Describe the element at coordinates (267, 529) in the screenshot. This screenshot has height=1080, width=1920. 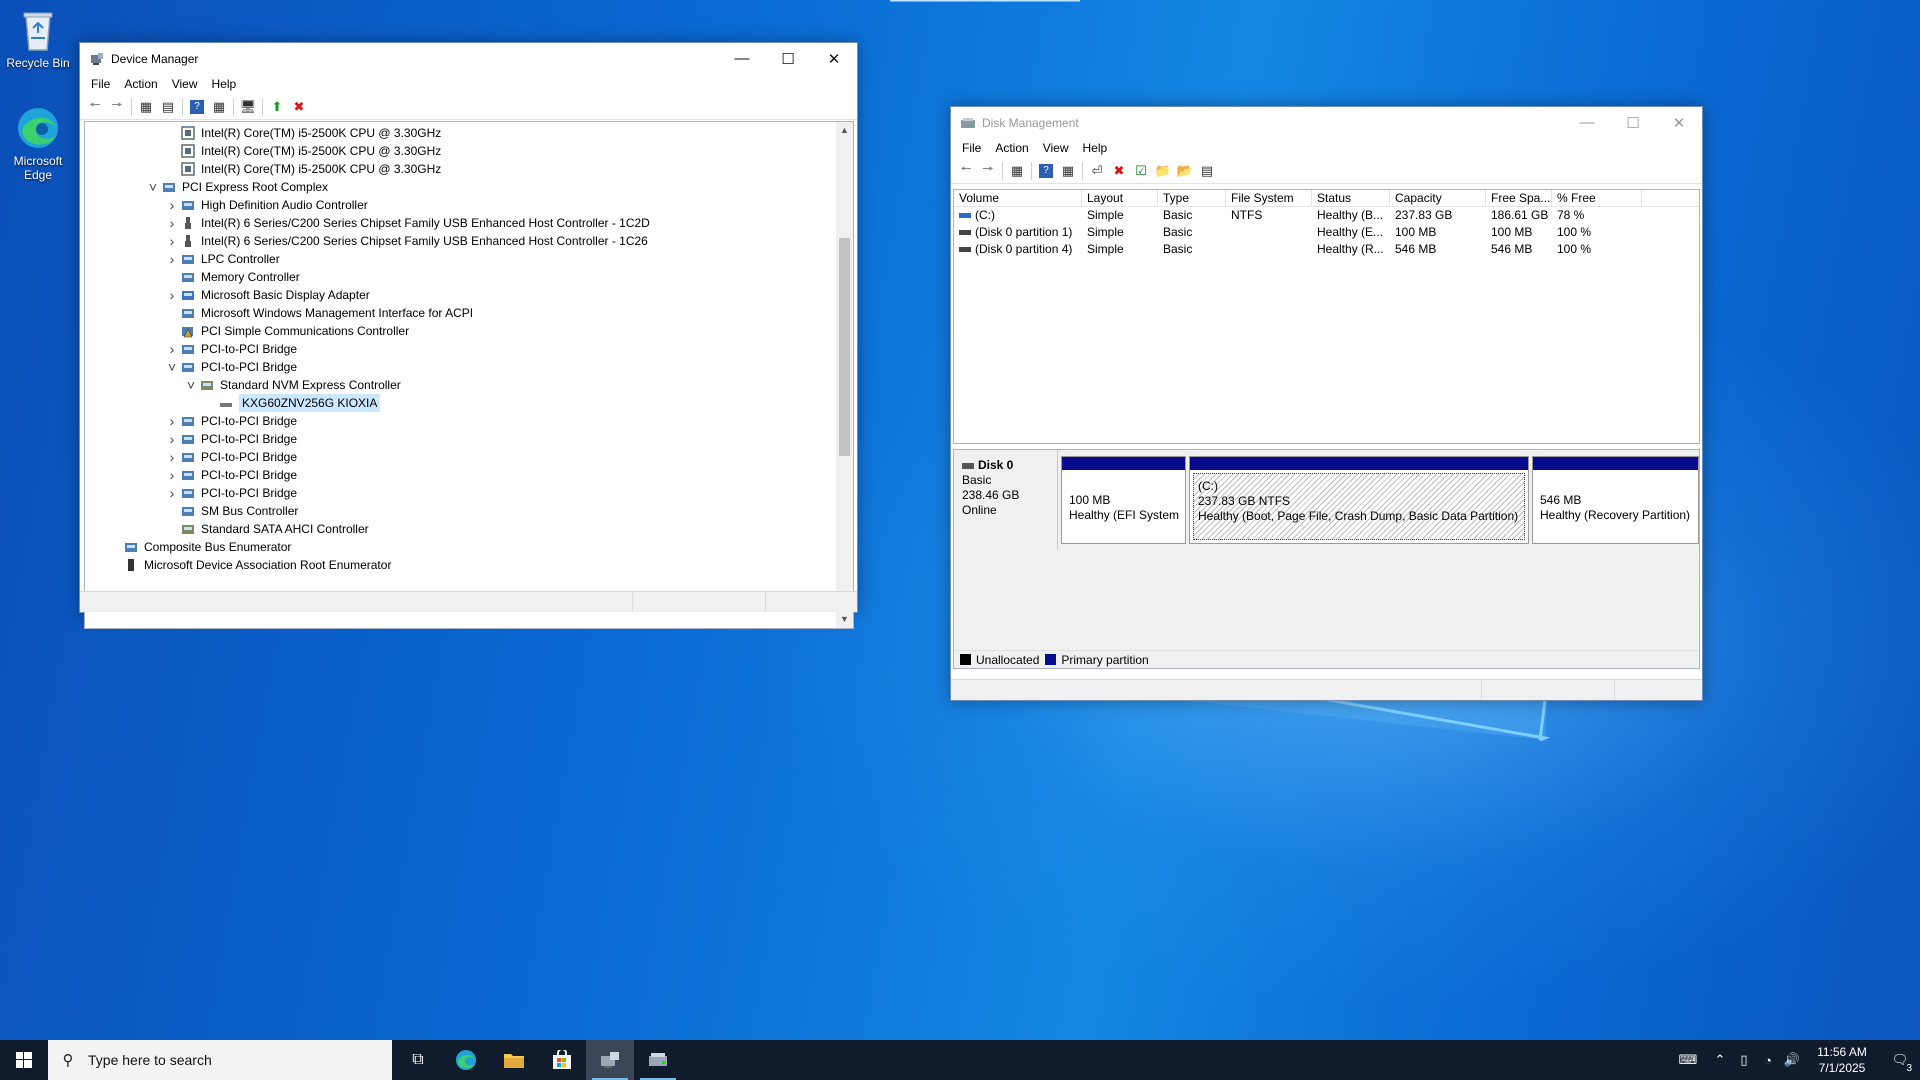
I see `tree-item: Standard SATA AHCI Controller` at that location.